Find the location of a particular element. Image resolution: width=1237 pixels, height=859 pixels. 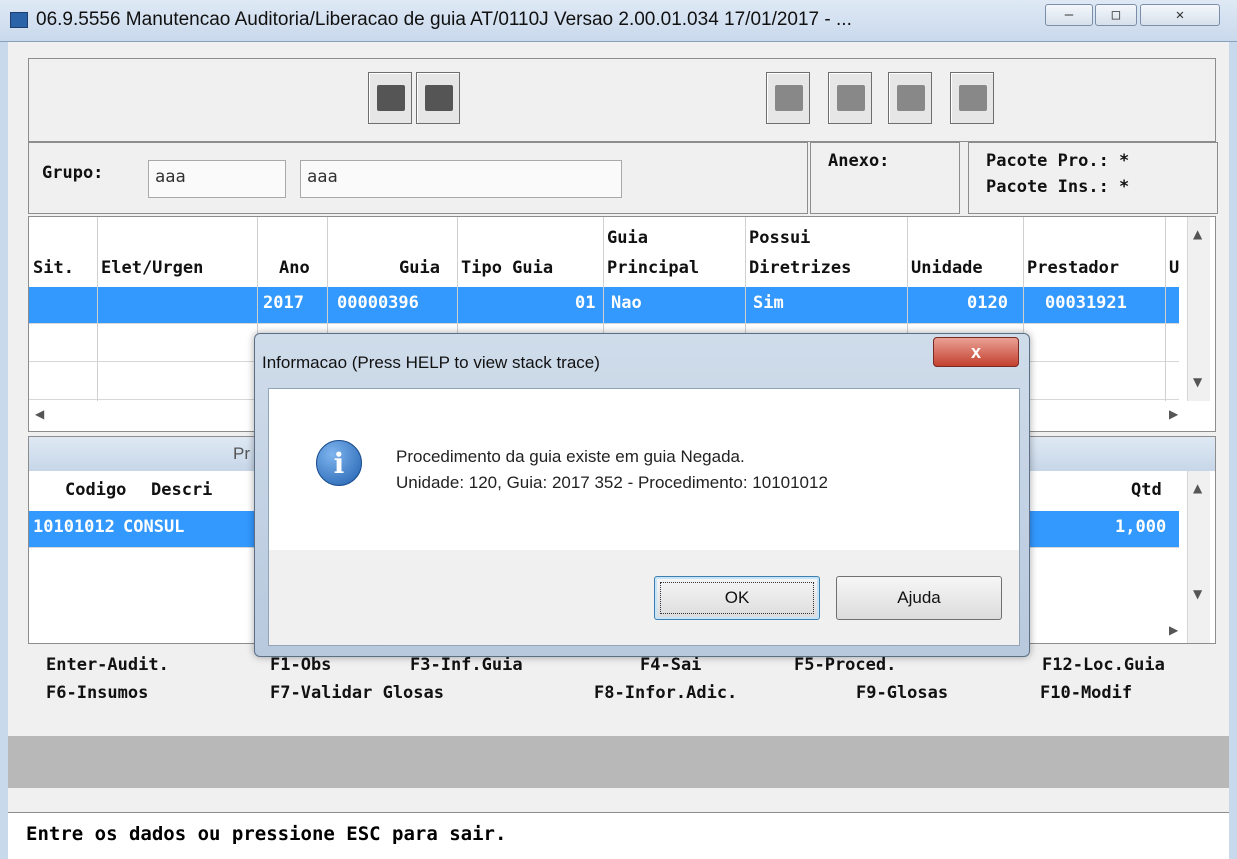

grid2-scrollbar is located at coordinates (1198, 557).